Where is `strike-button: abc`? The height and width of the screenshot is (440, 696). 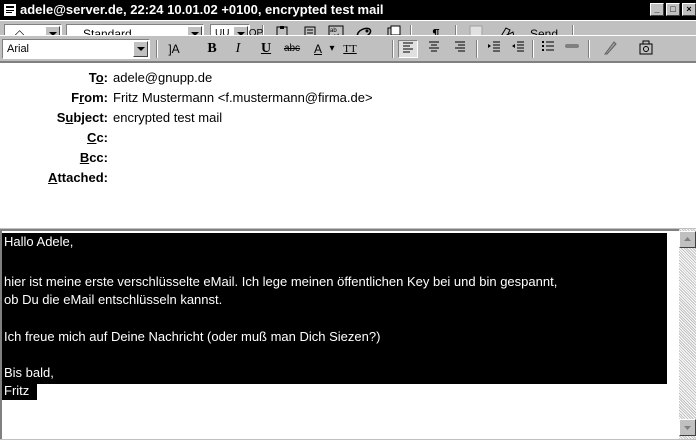 strike-button: abc is located at coordinates (292, 49).